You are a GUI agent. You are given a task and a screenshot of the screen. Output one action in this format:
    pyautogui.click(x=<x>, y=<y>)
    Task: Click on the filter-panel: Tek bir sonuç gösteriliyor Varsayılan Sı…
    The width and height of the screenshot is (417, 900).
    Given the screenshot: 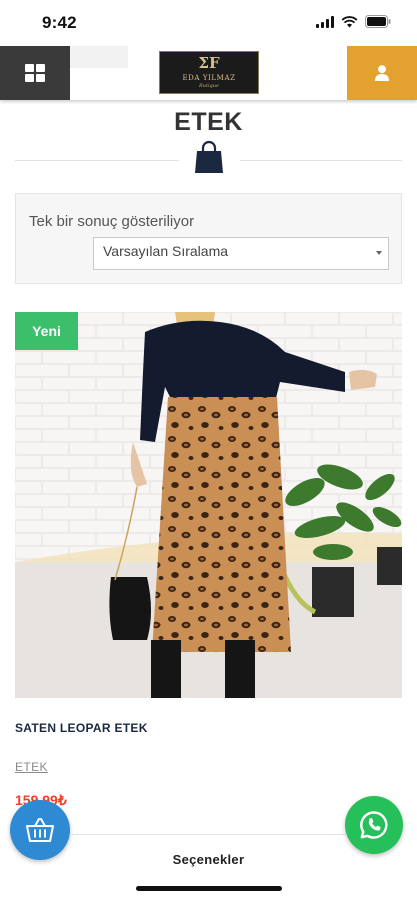 What is the action you would take?
    pyautogui.click(x=208, y=238)
    